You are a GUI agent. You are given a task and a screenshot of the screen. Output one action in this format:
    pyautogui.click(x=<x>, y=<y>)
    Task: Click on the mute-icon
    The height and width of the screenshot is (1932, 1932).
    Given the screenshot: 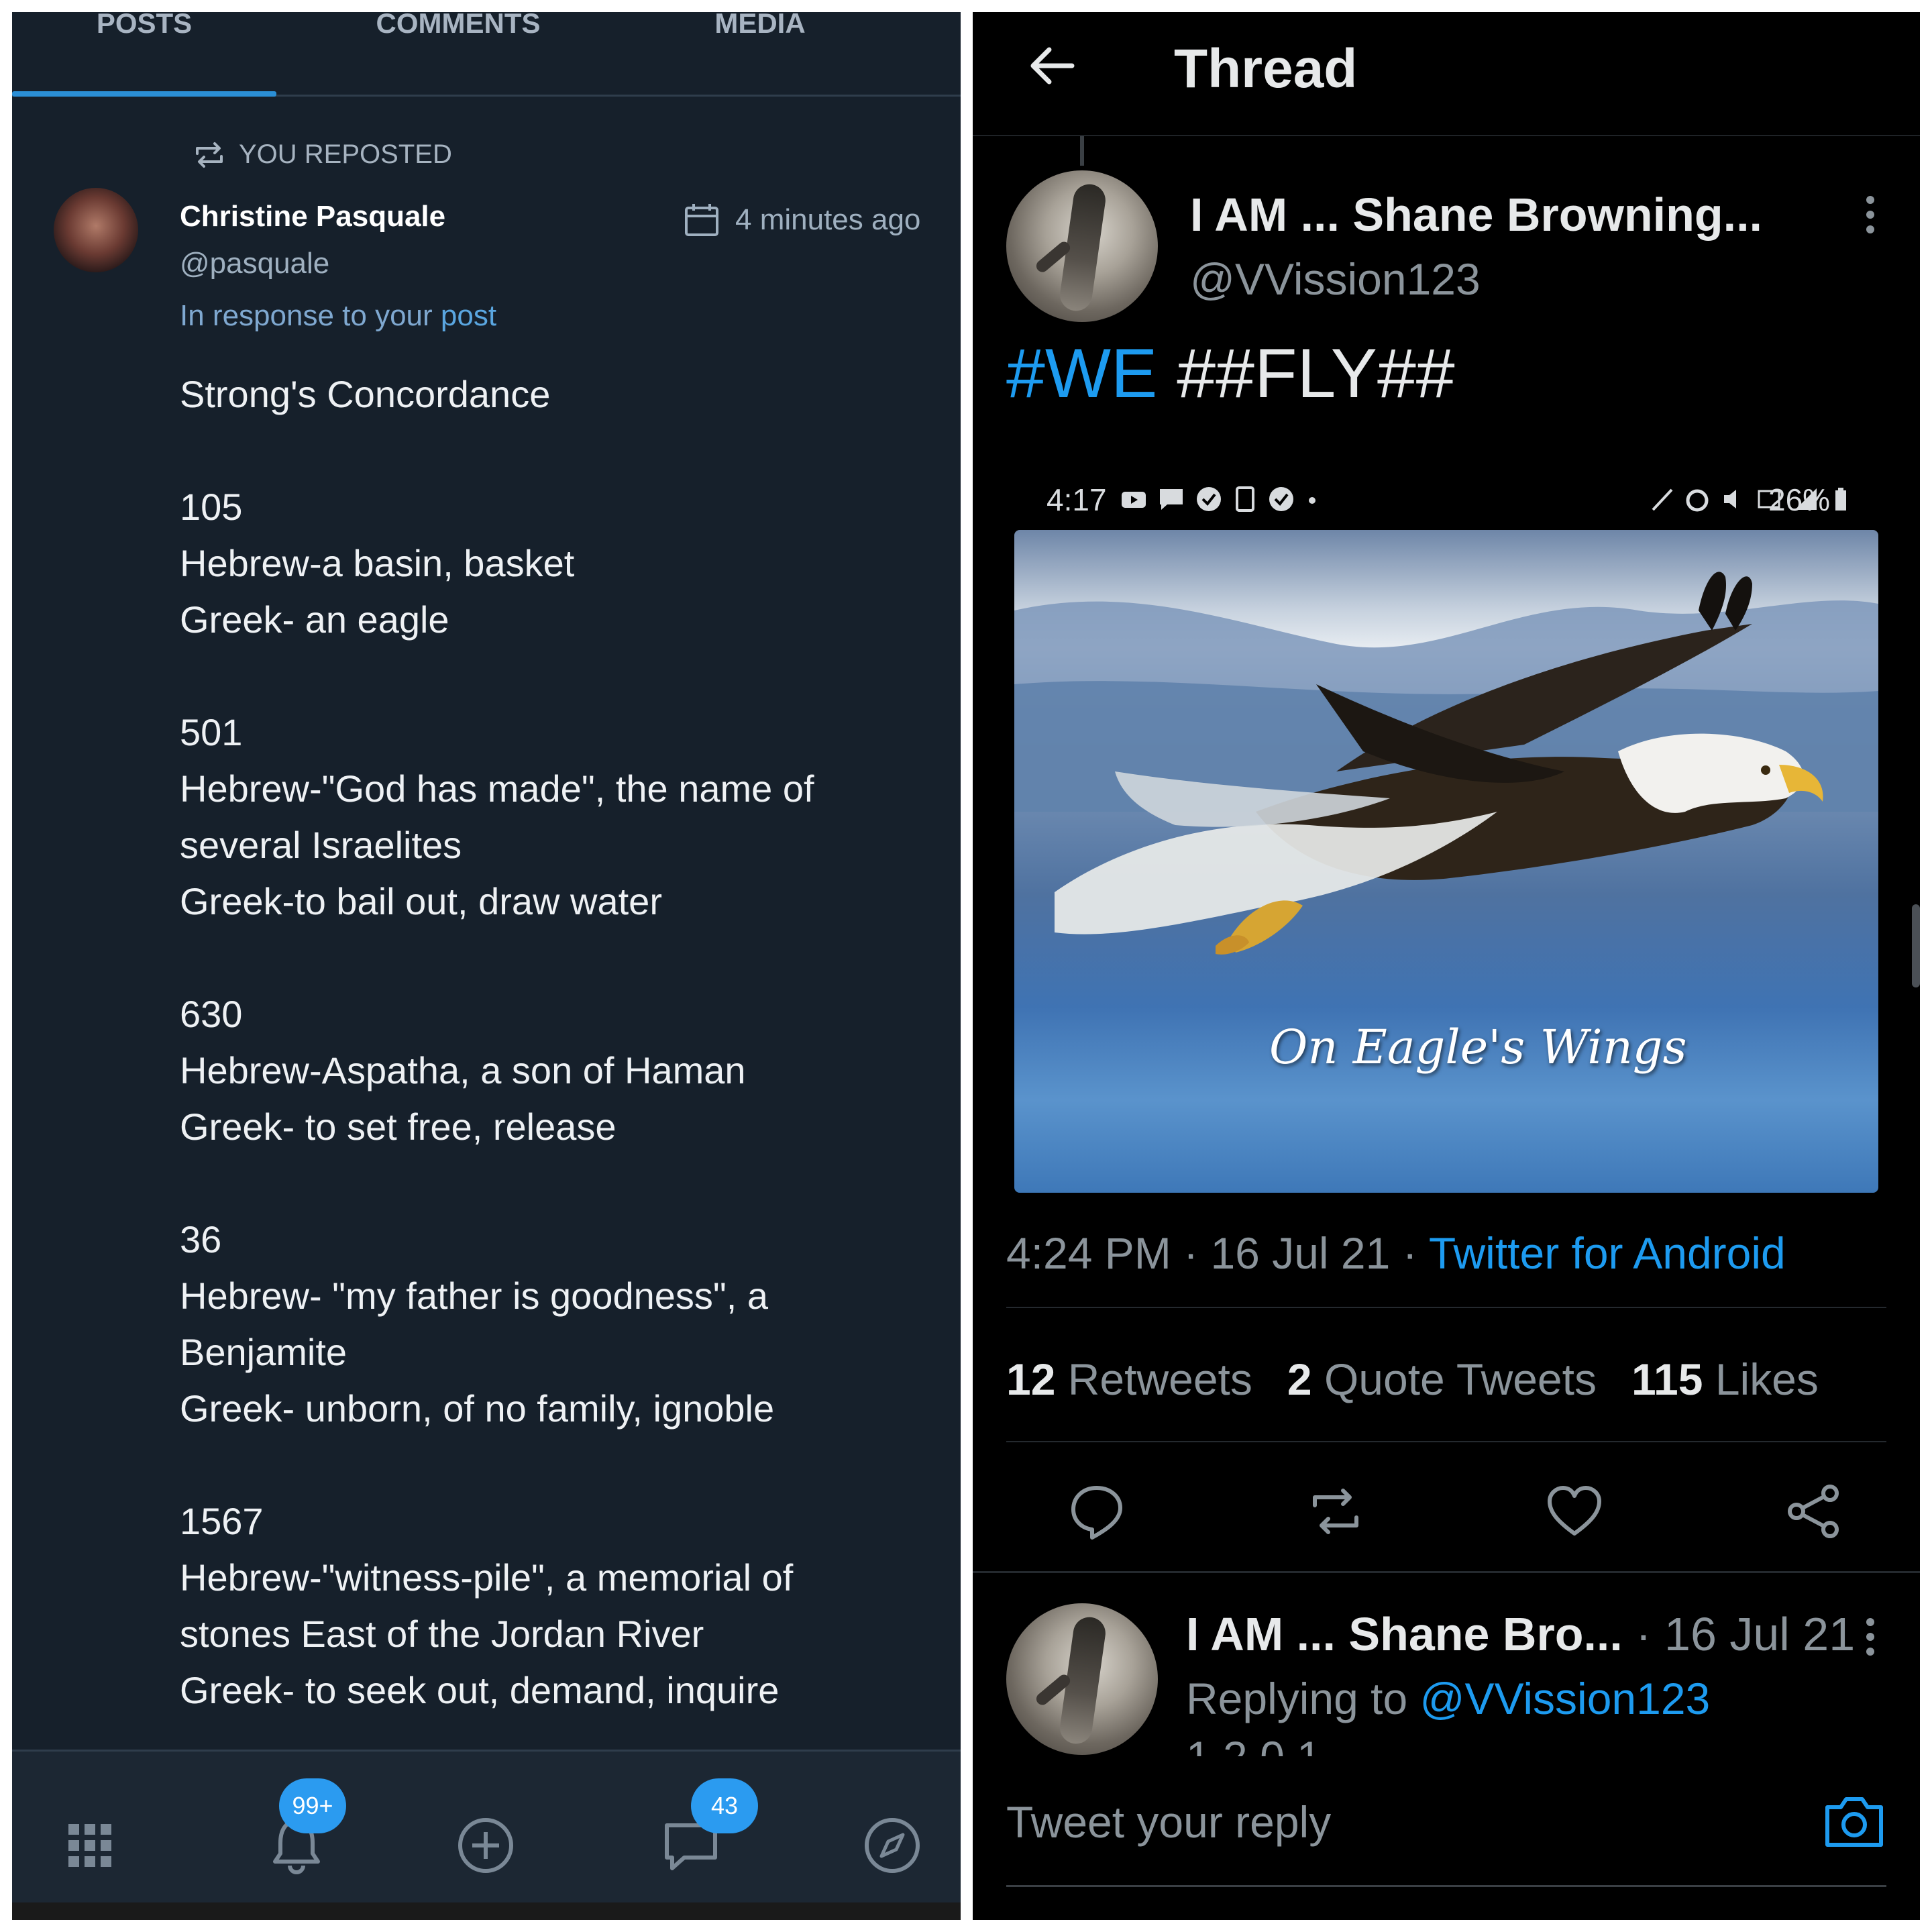 What is the action you would take?
    pyautogui.click(x=1730, y=499)
    